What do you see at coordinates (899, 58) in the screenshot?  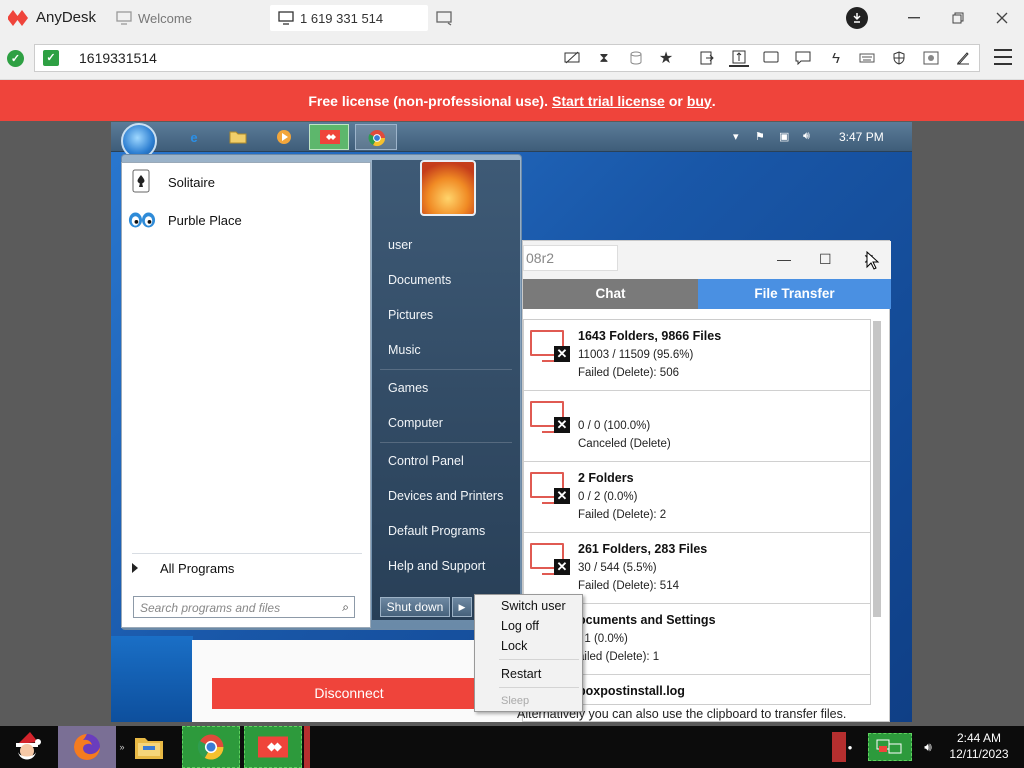 I see `permissions-shield-icon` at bounding box center [899, 58].